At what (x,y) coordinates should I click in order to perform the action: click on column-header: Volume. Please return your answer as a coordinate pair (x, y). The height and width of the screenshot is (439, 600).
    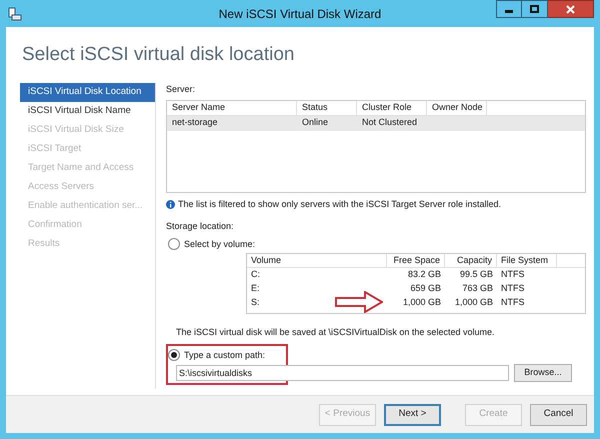
    Looking at the image, I should click on (317, 260).